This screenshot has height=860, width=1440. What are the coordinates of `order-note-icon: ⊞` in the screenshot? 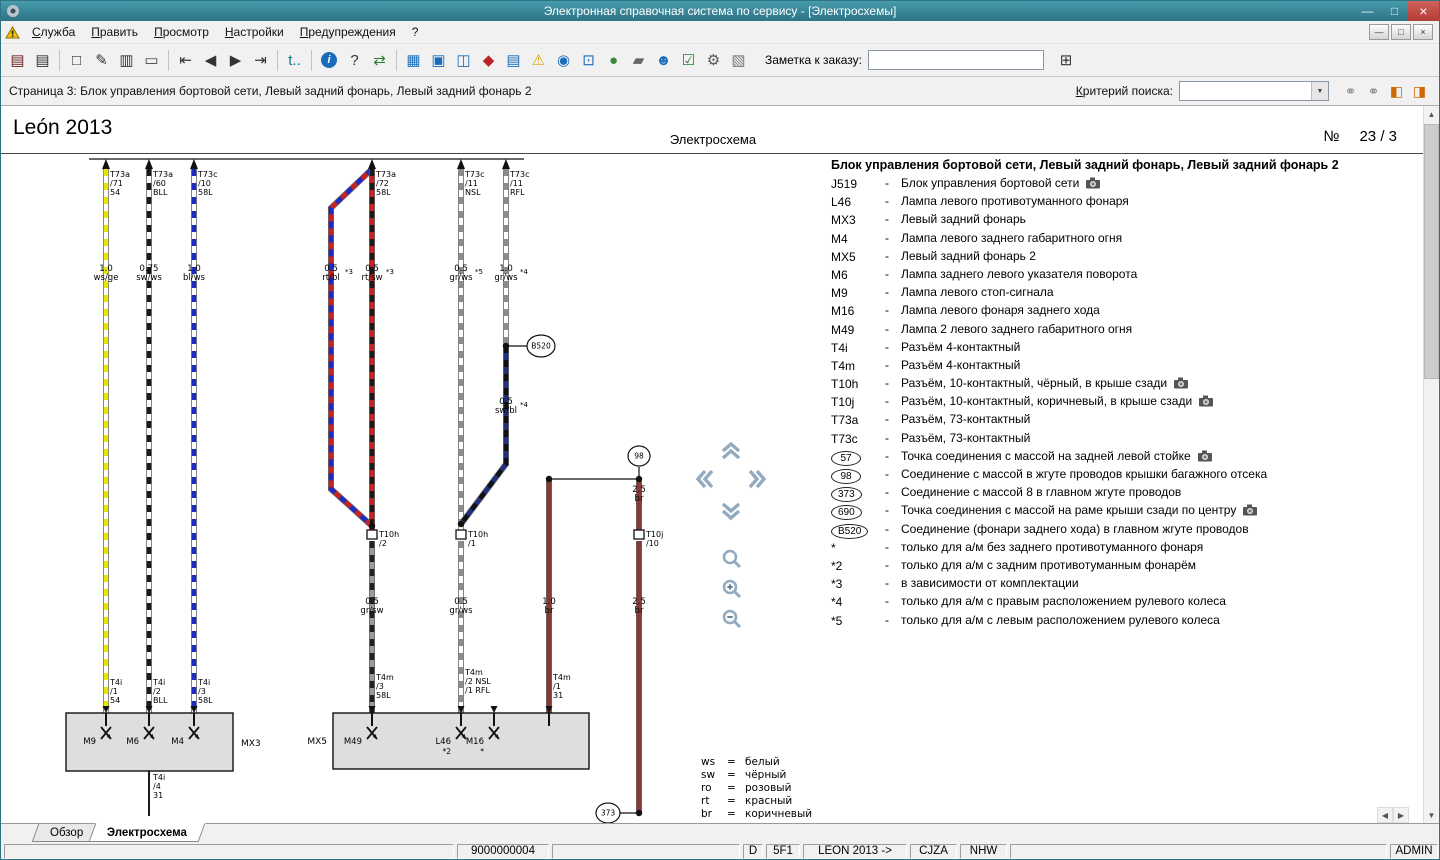 It's located at (1066, 60).